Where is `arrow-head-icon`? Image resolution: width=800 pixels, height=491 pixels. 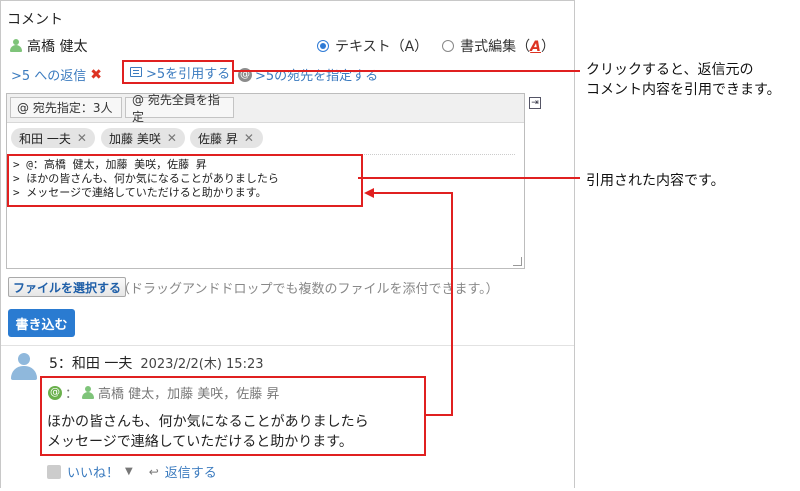 arrow-head-icon is located at coordinates (369, 193).